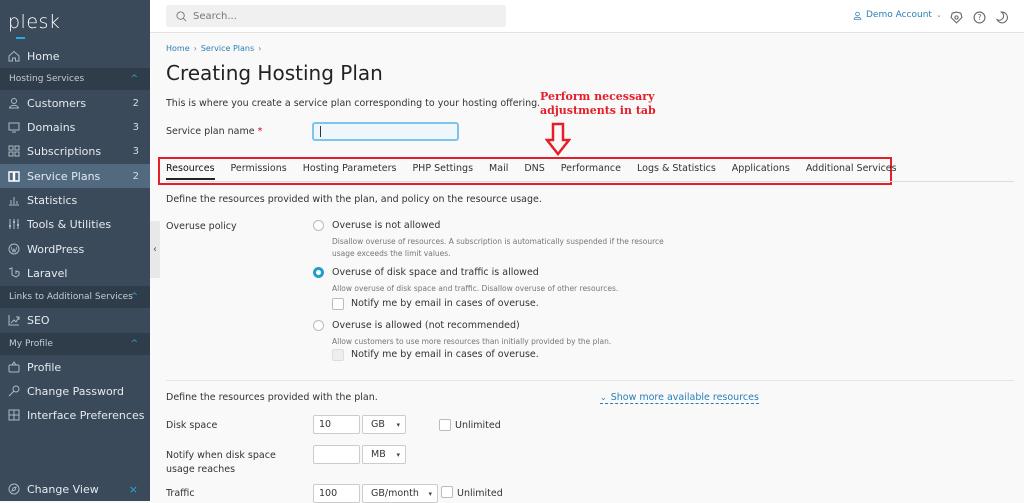  Describe the element at coordinates (318, 225) in the screenshot. I see `radio-overuse-not-allowed` at that location.